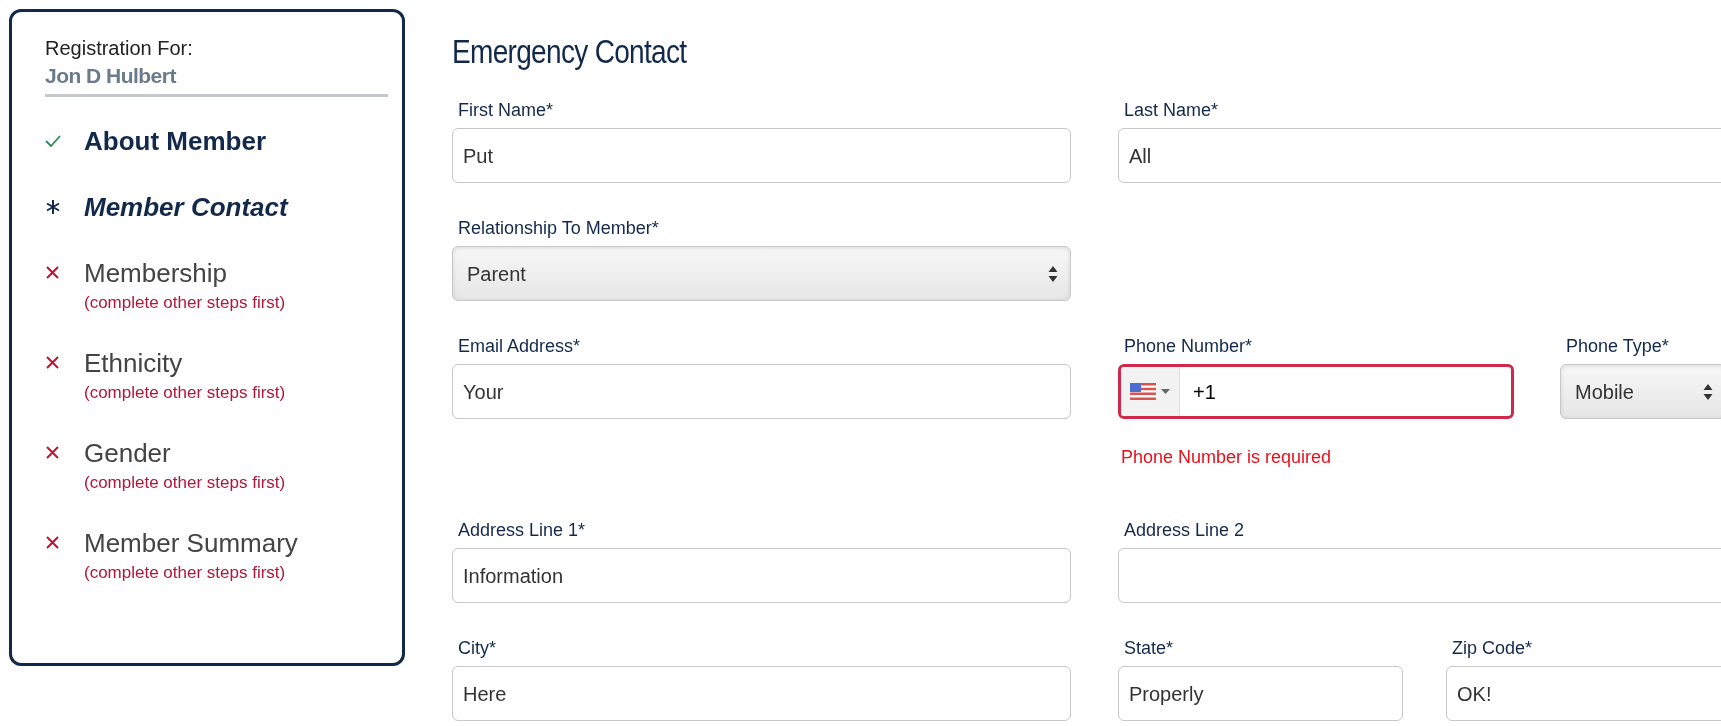  What do you see at coordinates (1188, 346) in the screenshot?
I see `field-label: Phone Number*` at bounding box center [1188, 346].